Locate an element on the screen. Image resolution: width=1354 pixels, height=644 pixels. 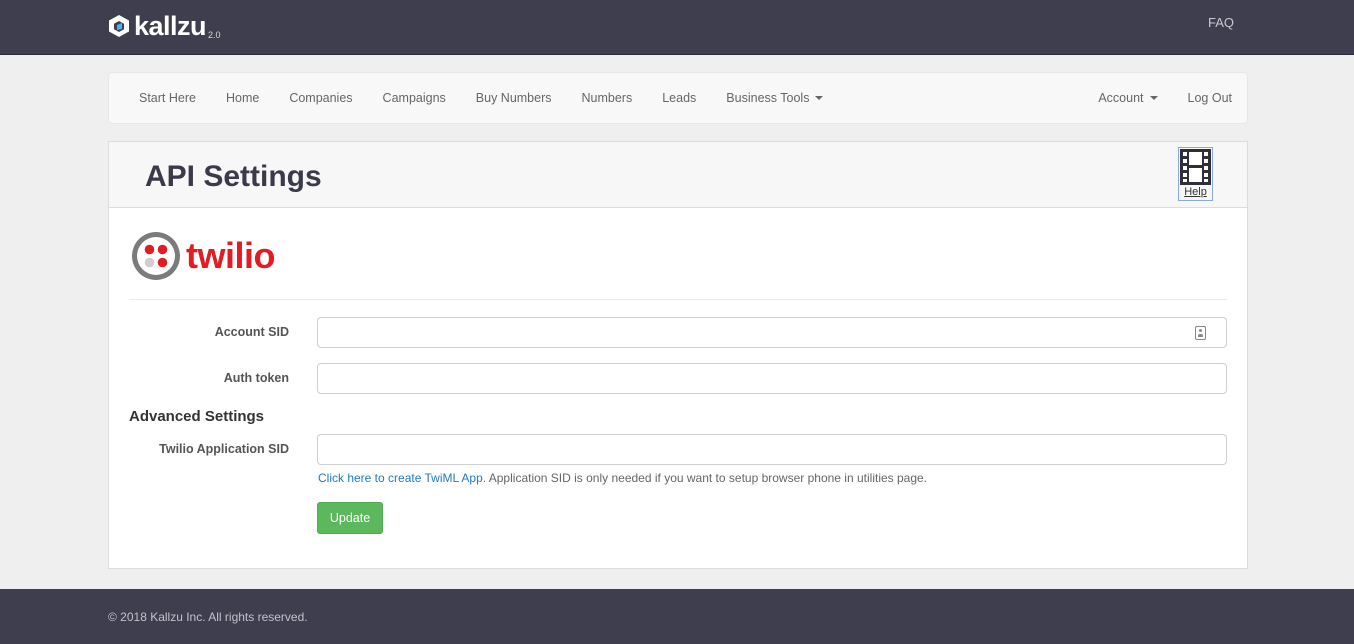
auth-token-input is located at coordinates (772, 378).